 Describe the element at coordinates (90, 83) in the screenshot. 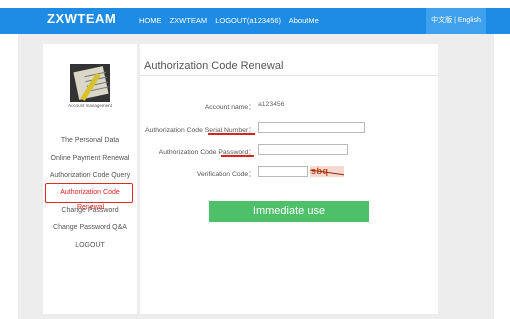

I see `account-avatar-image` at that location.